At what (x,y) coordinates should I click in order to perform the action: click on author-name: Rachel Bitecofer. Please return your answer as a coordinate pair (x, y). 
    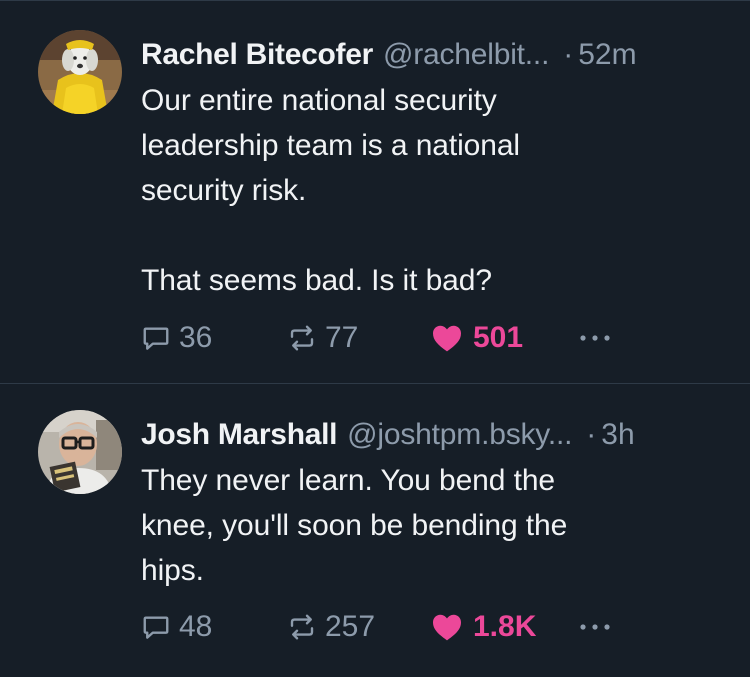
    Looking at the image, I should click on (257, 55).